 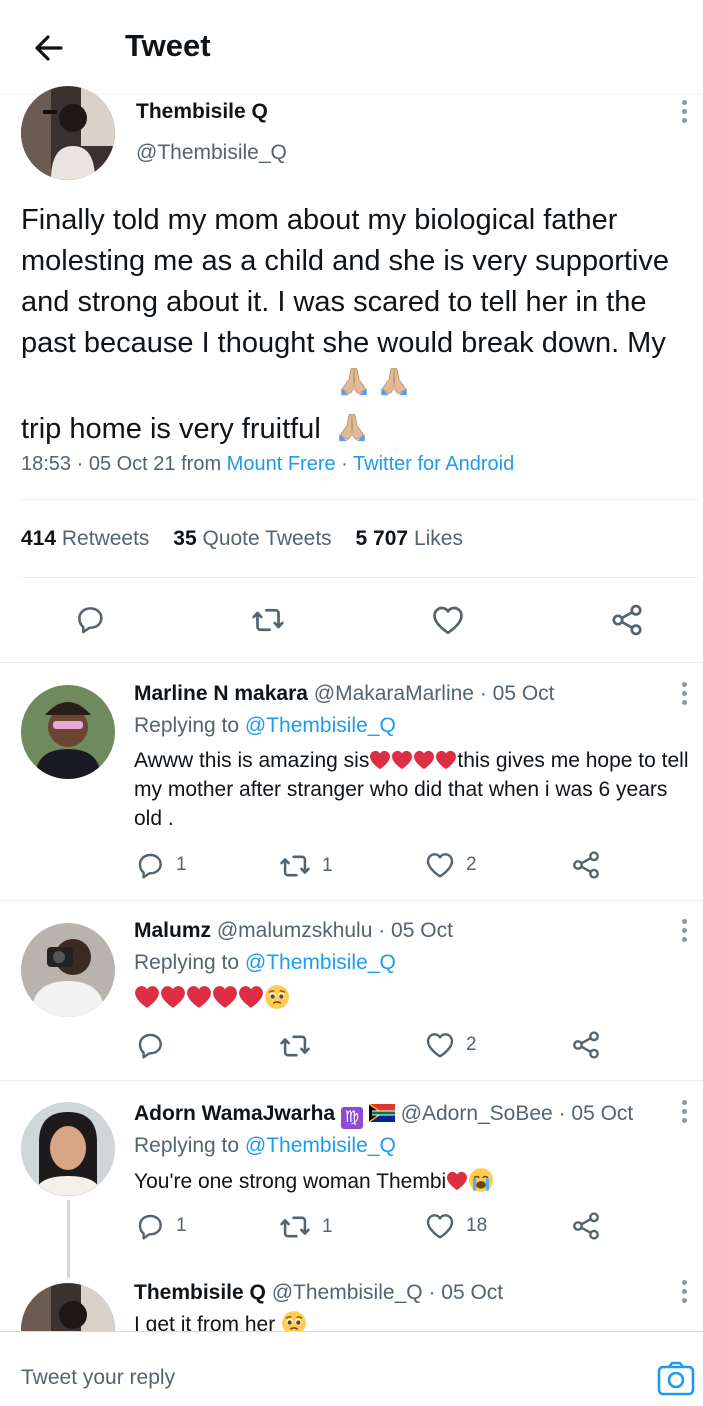 What do you see at coordinates (50, 48) in the screenshot?
I see `back-arrow-icon` at bounding box center [50, 48].